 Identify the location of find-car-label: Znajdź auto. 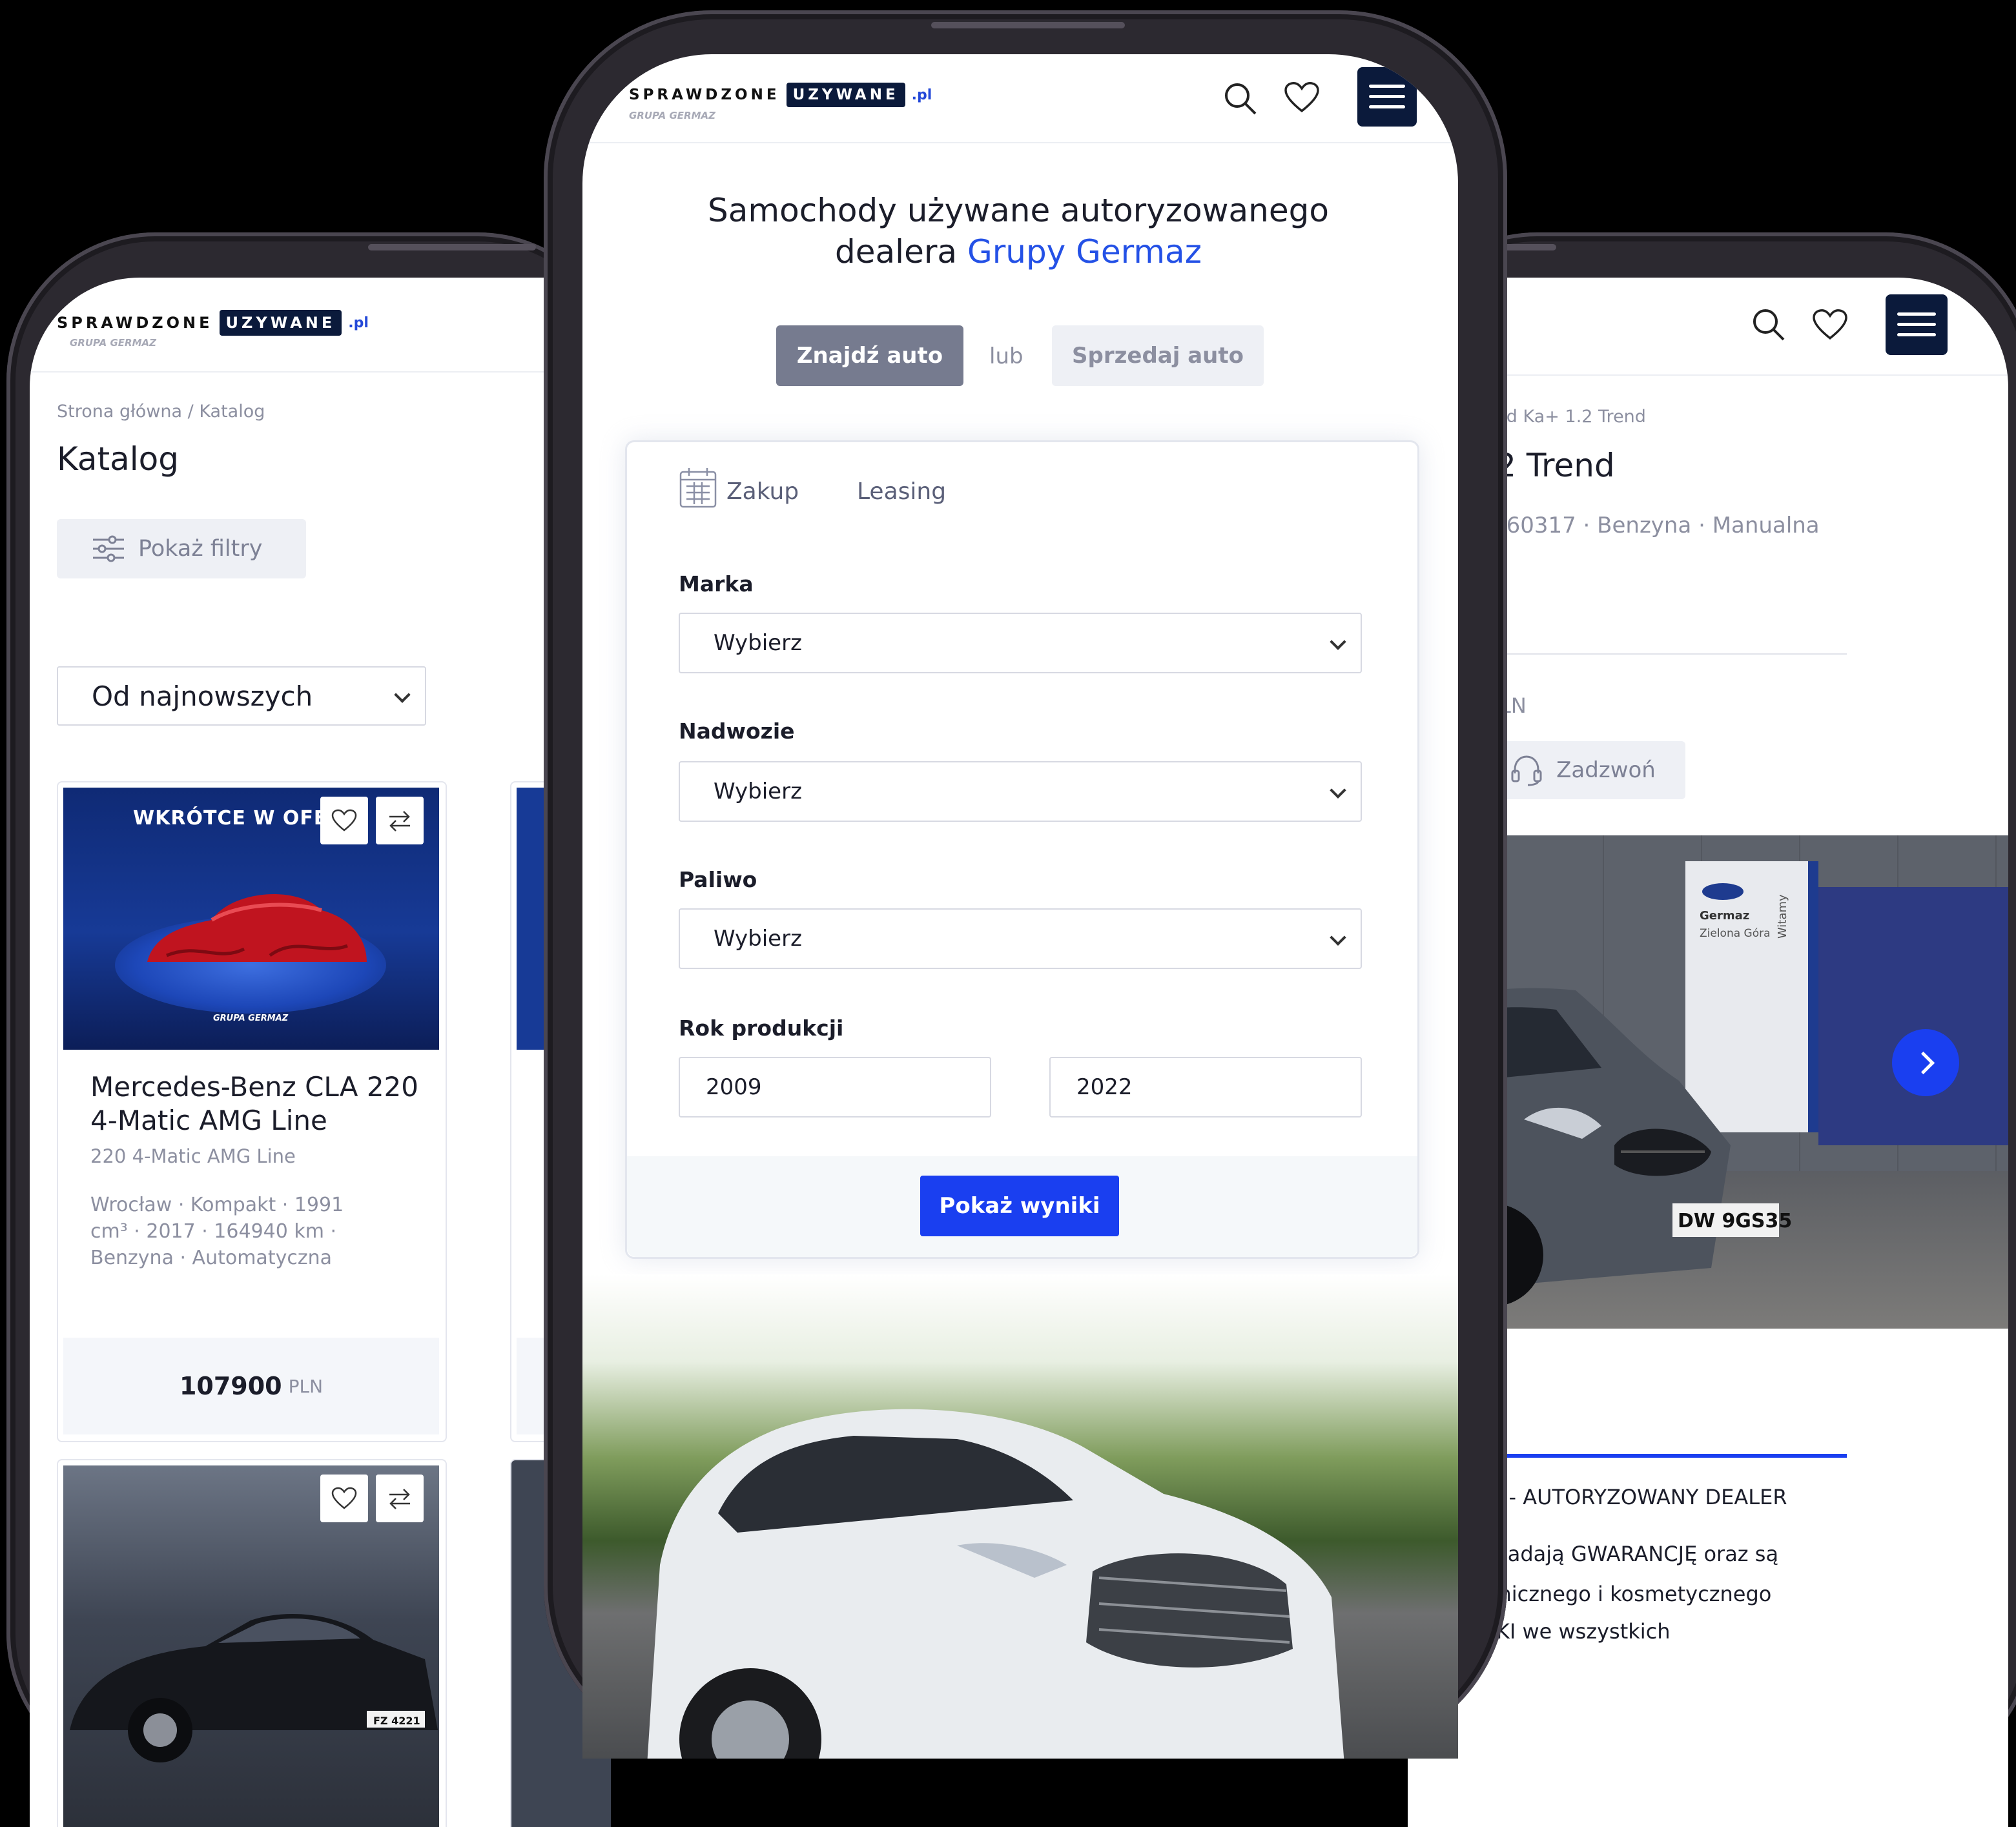
(869, 356).